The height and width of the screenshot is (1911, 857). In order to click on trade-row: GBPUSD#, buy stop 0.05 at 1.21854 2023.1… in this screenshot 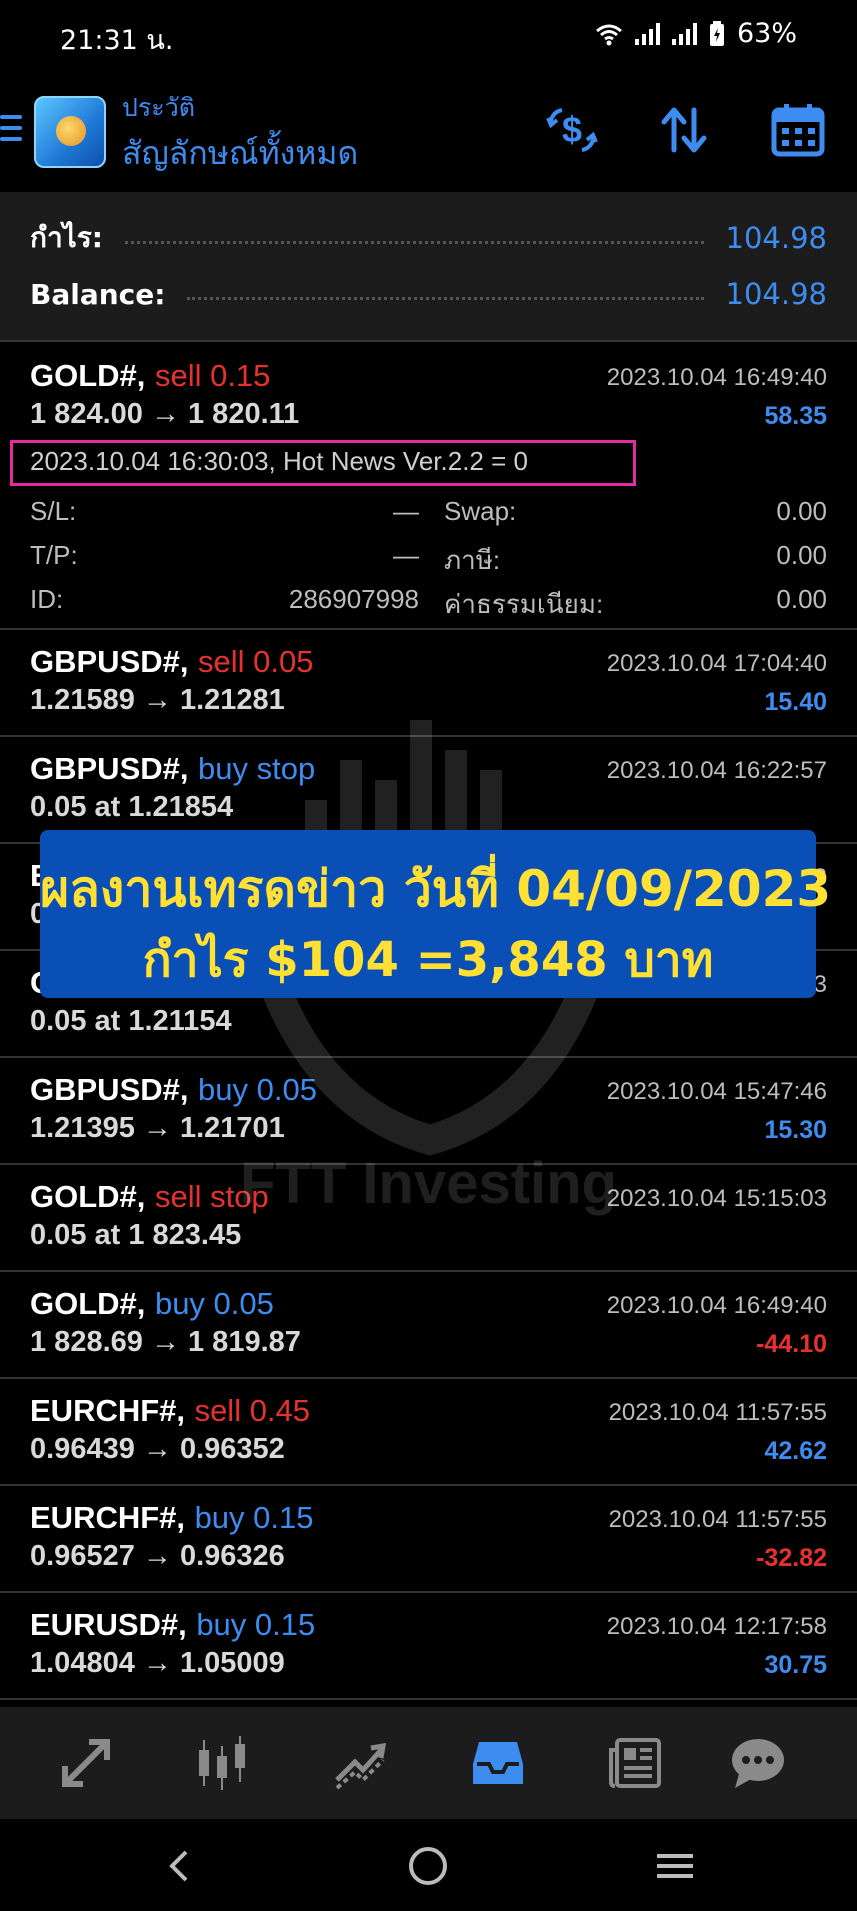, I will do `click(428, 790)`.